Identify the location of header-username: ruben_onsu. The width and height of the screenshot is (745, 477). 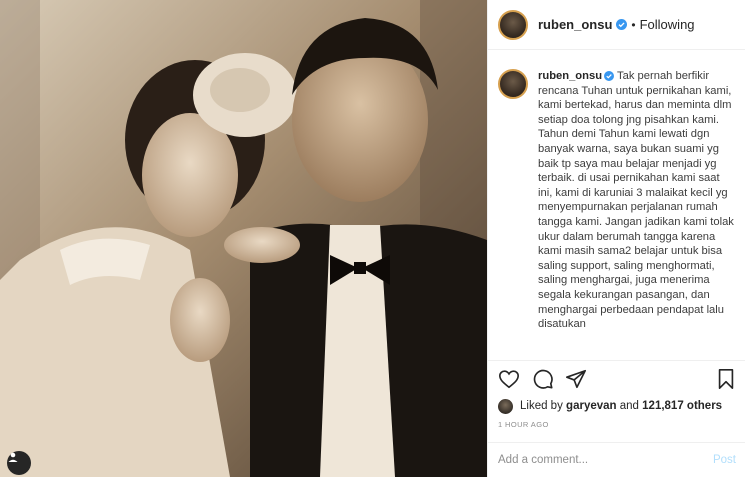
(575, 24).